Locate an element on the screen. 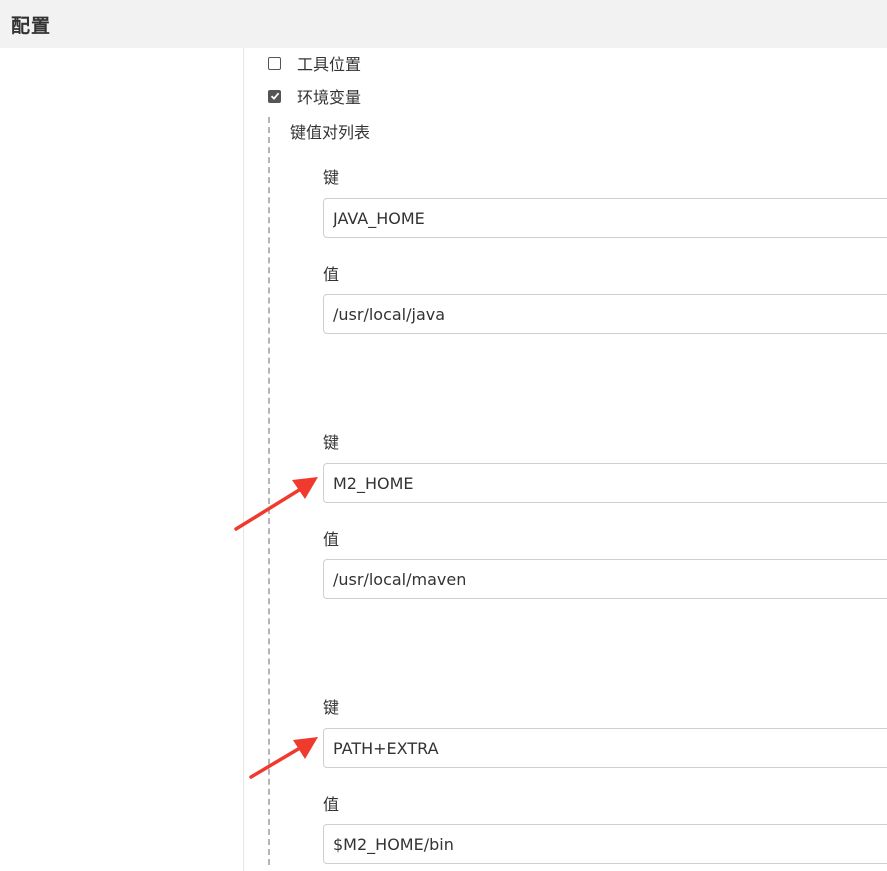  page-title: 配置 is located at coordinates (31, 26).